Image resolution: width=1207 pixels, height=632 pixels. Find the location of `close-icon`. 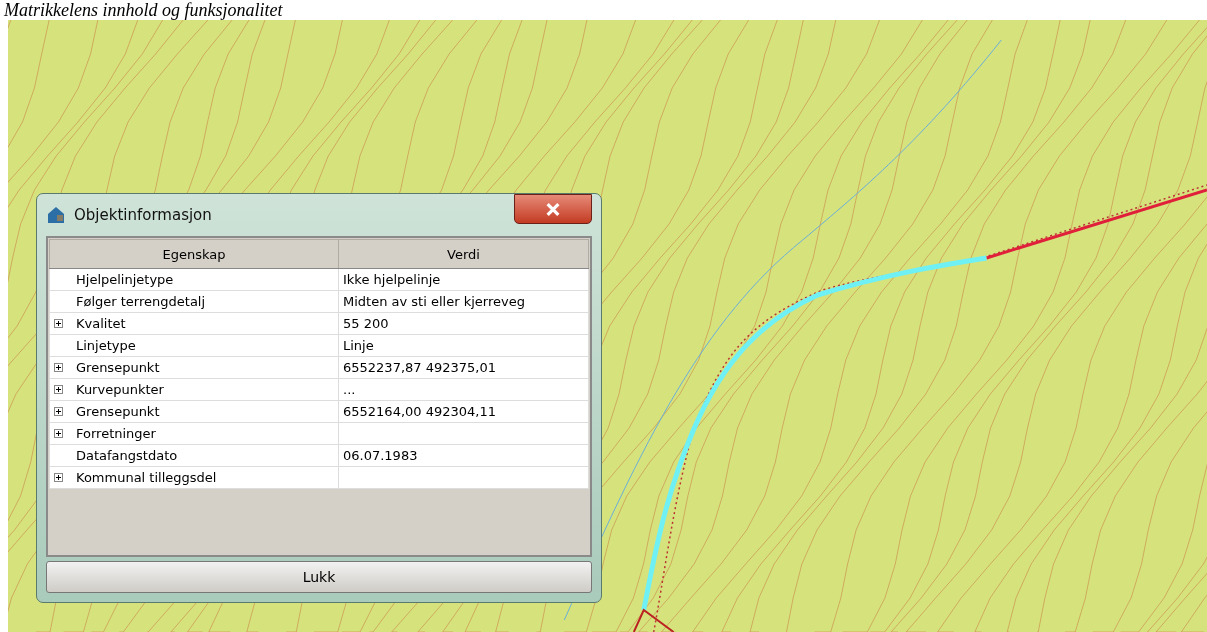

close-icon is located at coordinates (553, 209).